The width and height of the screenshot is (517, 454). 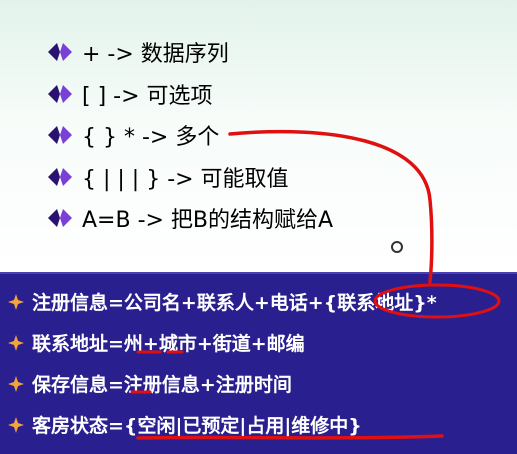 I want to click on notation-text: + -> 数据序列, so click(x=155, y=54).